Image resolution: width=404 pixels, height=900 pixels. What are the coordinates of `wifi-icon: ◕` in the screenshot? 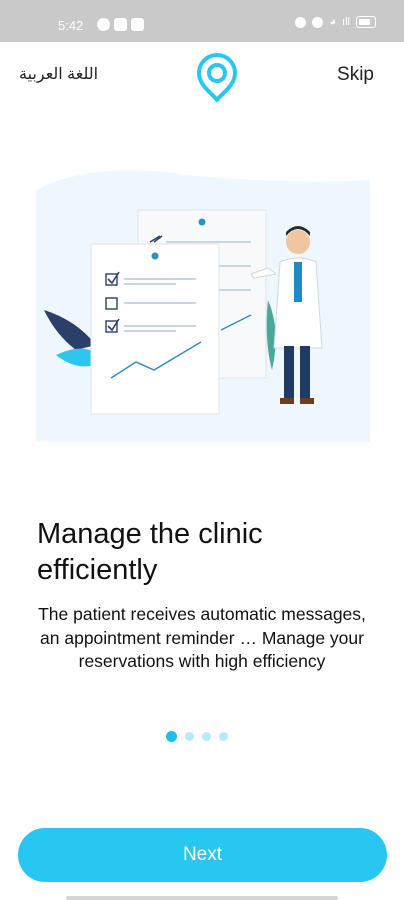 It's located at (333, 22).